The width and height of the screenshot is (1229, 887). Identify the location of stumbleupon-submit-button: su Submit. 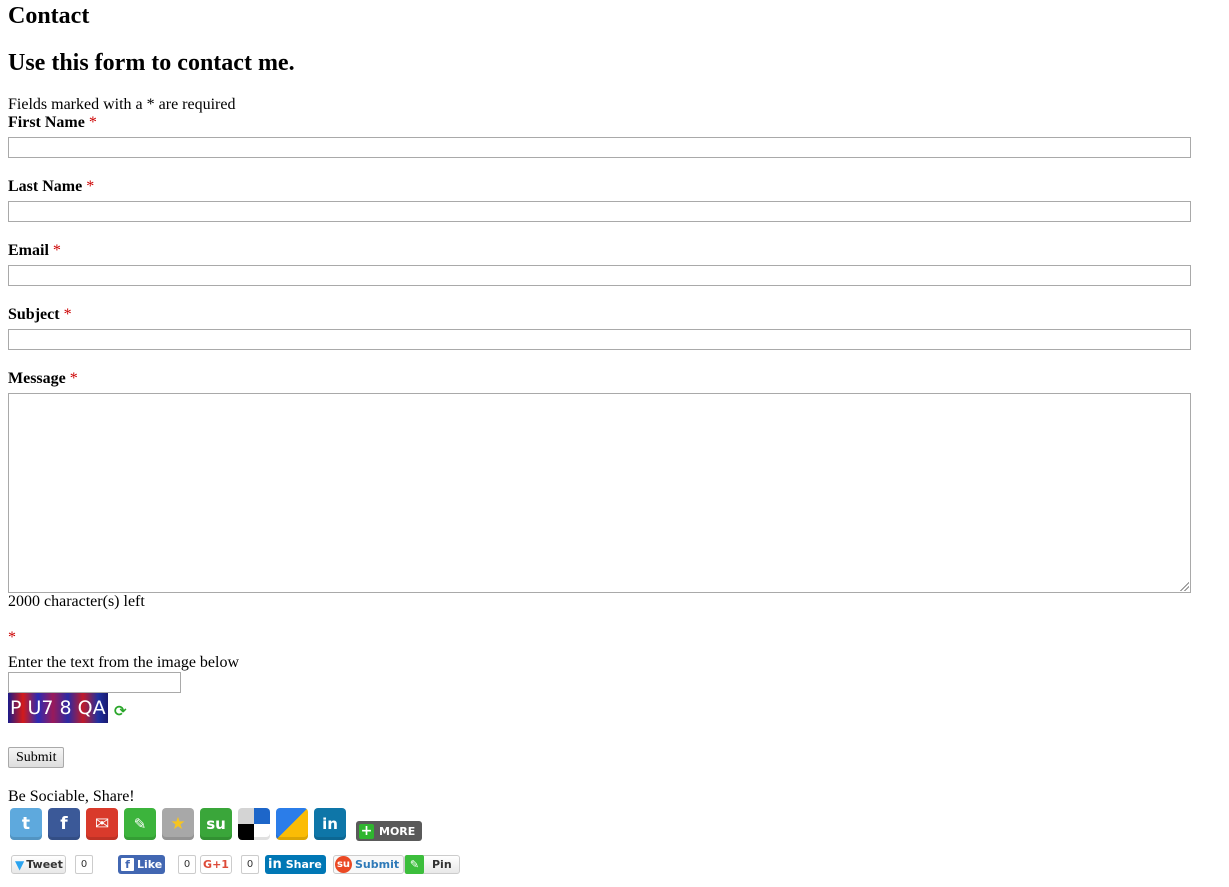
(368, 864).